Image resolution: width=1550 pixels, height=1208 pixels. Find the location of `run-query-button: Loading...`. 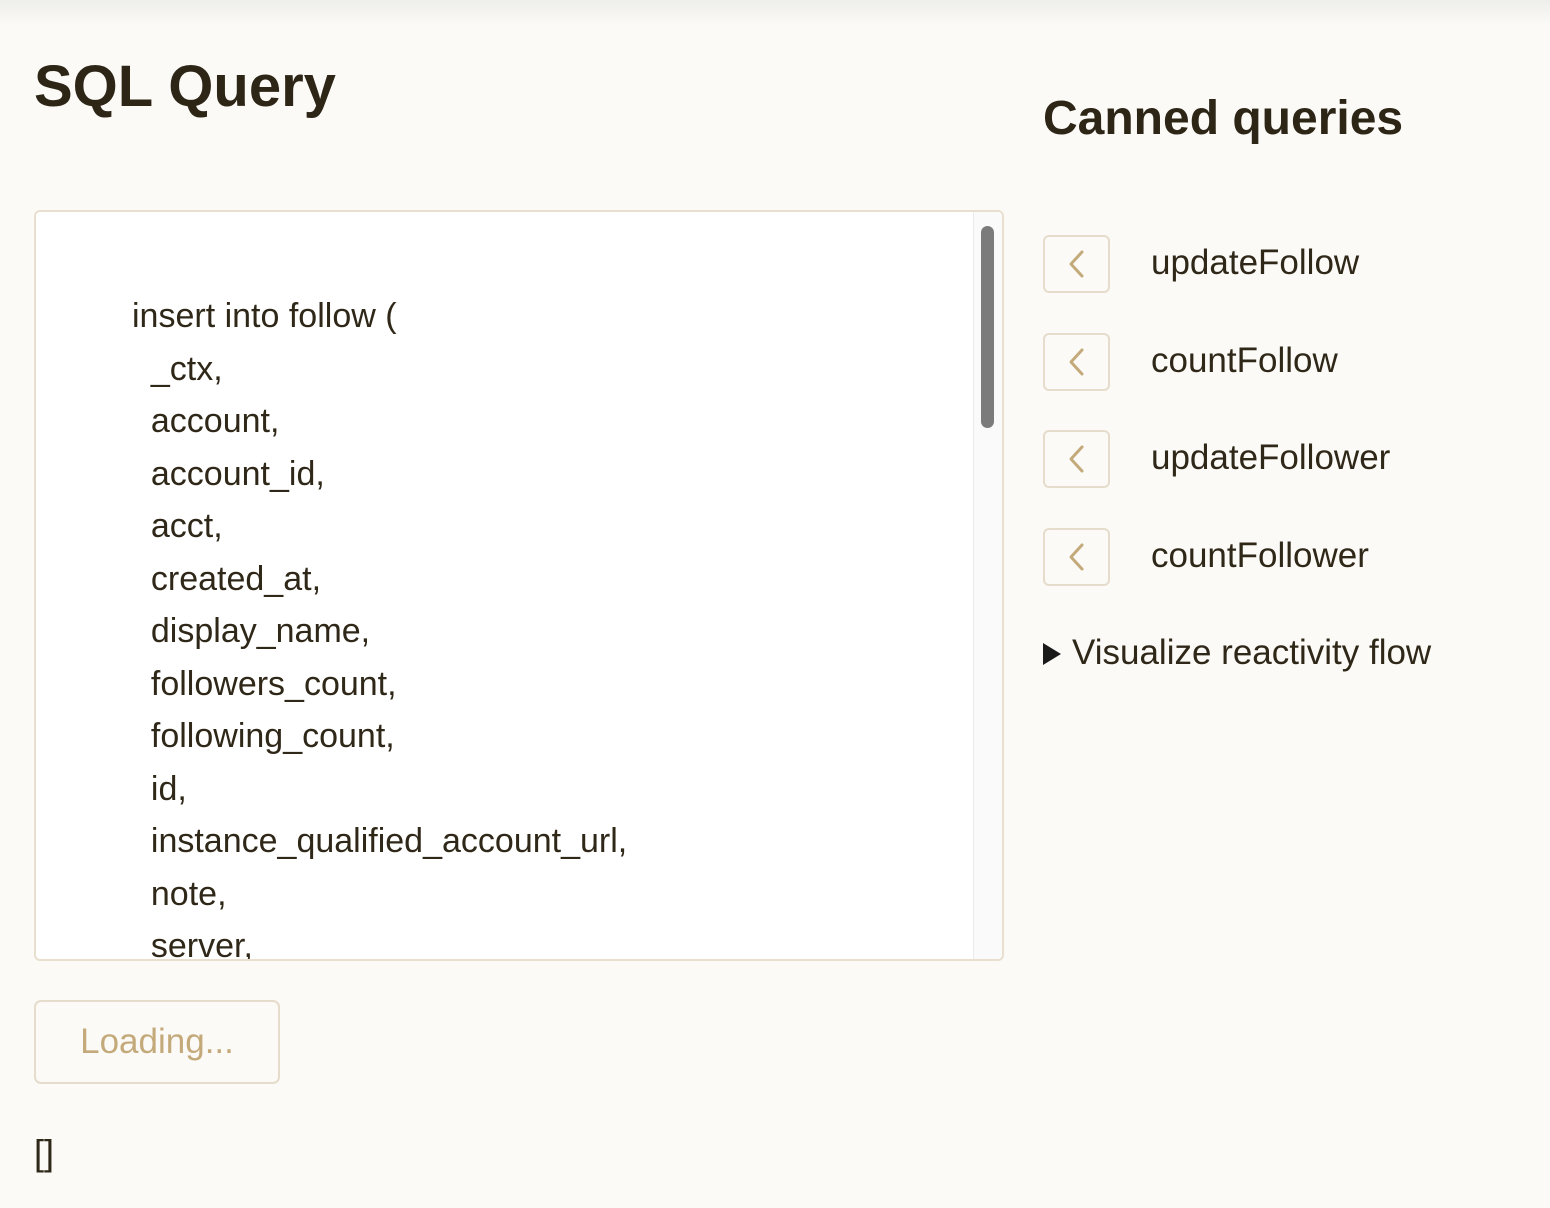

run-query-button: Loading... is located at coordinates (157, 1042).